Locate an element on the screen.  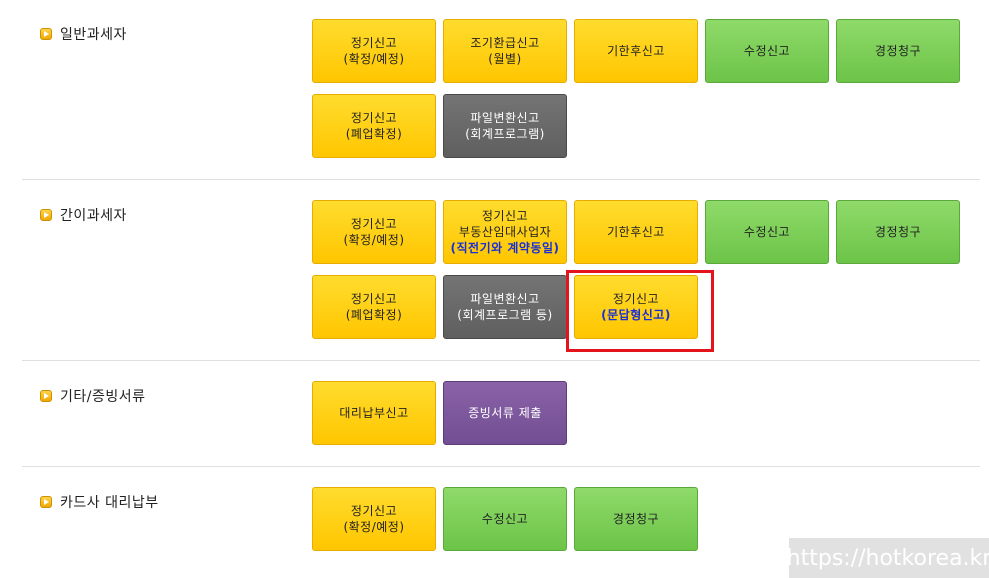
general-refund-claim-button: 경정청구 is located at coordinates (898, 51).